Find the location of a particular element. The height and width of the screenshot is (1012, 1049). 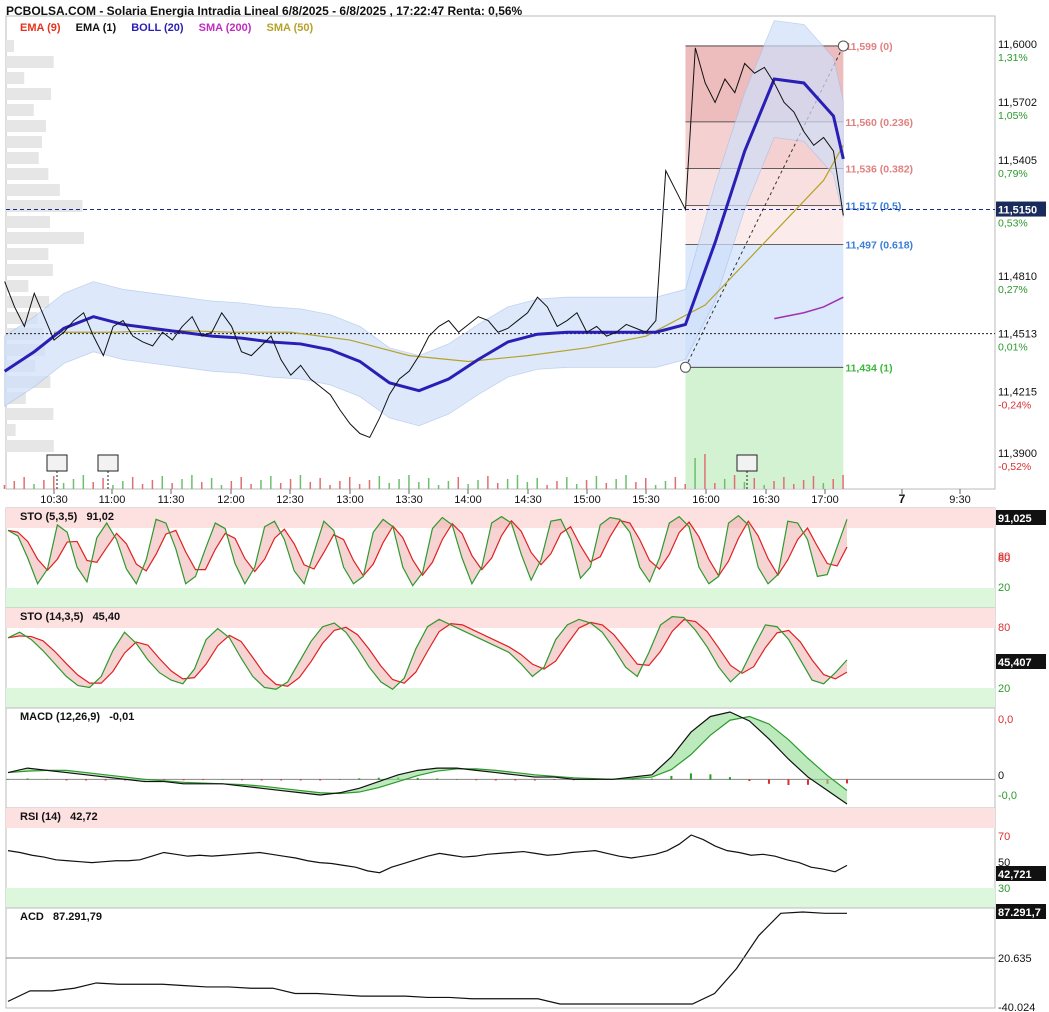

fib-level-label: 11,560 (0.236) is located at coordinates (879, 123).